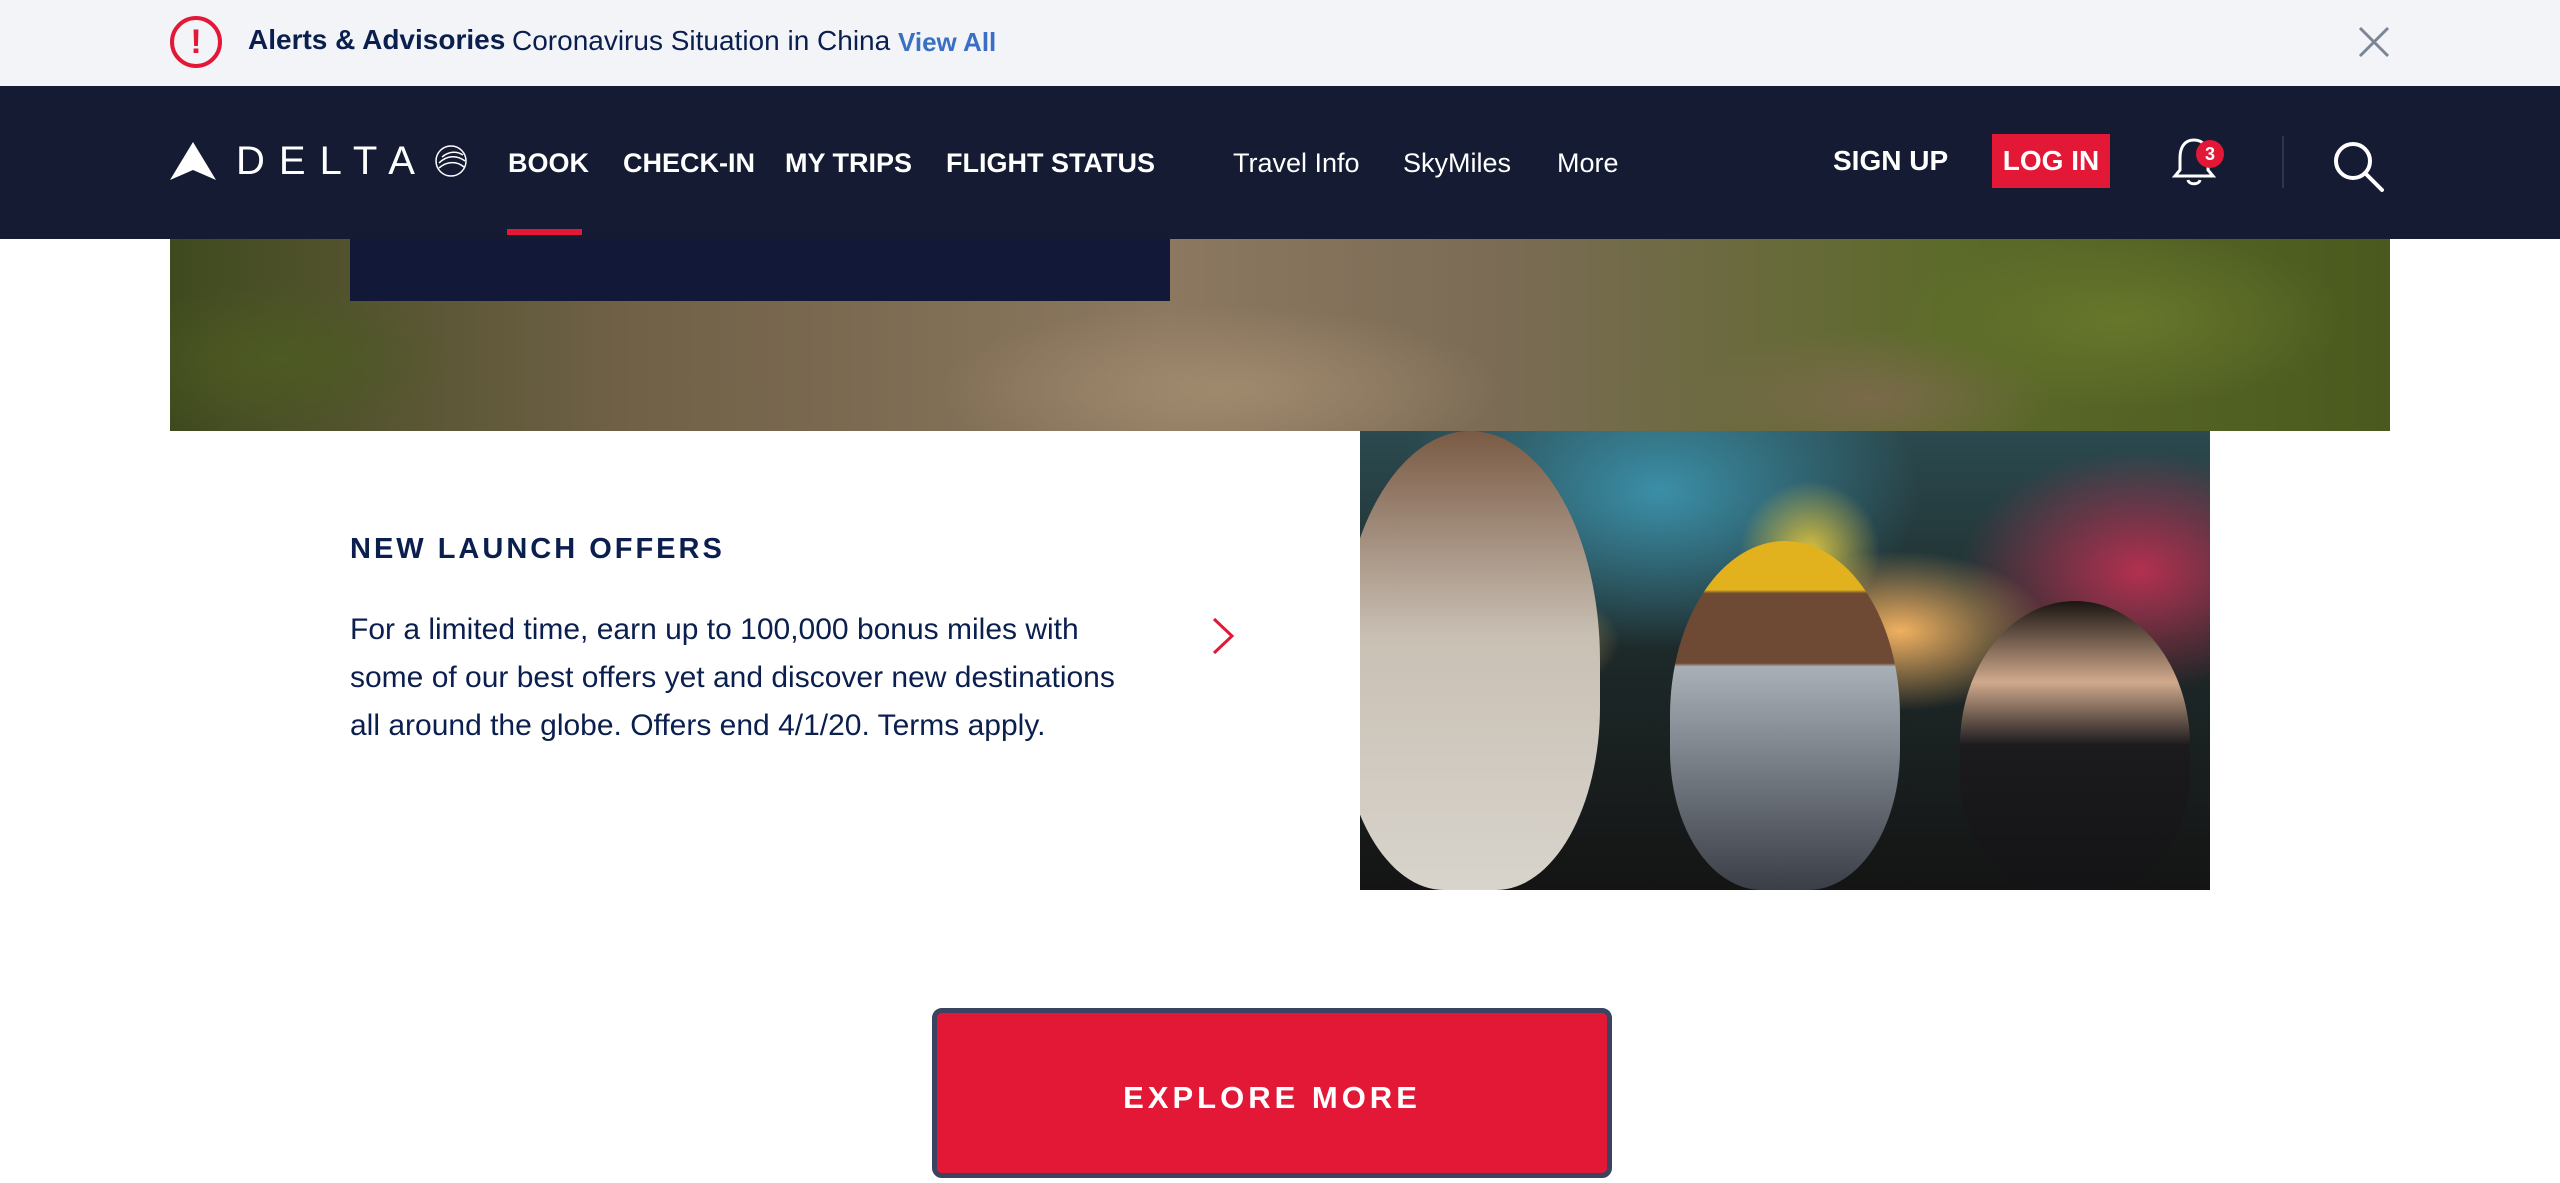 The height and width of the screenshot is (1183, 2560). I want to click on log-in-button: LOG IN, so click(2051, 161).